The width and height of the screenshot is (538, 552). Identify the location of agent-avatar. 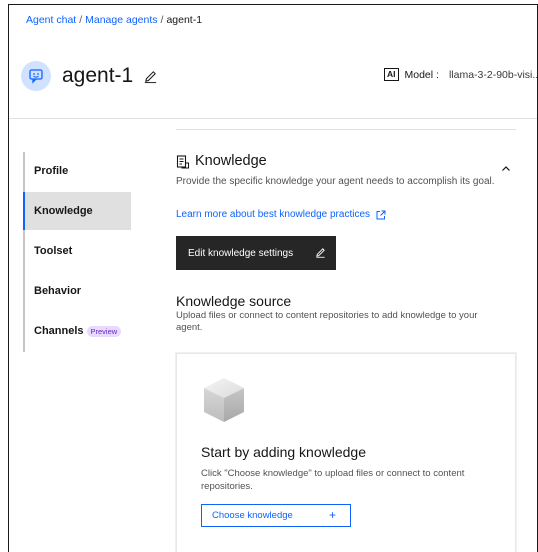
(36, 76).